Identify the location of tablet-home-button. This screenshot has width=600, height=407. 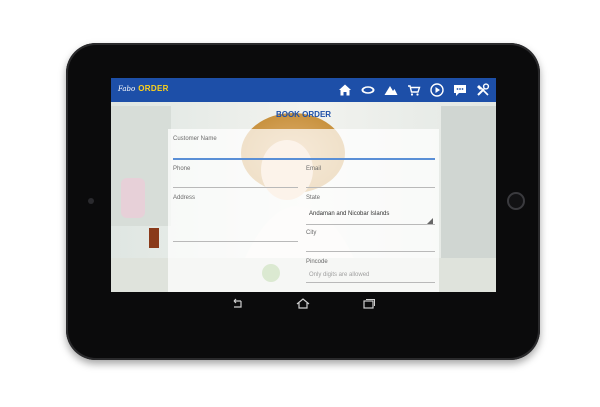
(516, 201).